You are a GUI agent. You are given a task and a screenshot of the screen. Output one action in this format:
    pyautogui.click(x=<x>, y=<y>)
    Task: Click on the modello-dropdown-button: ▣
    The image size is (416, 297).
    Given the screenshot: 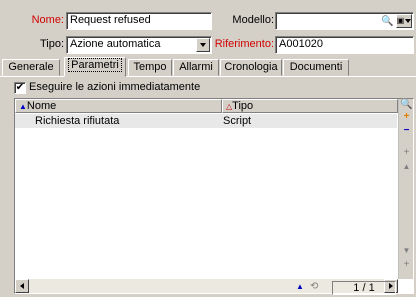 What is the action you would take?
    pyautogui.click(x=404, y=21)
    